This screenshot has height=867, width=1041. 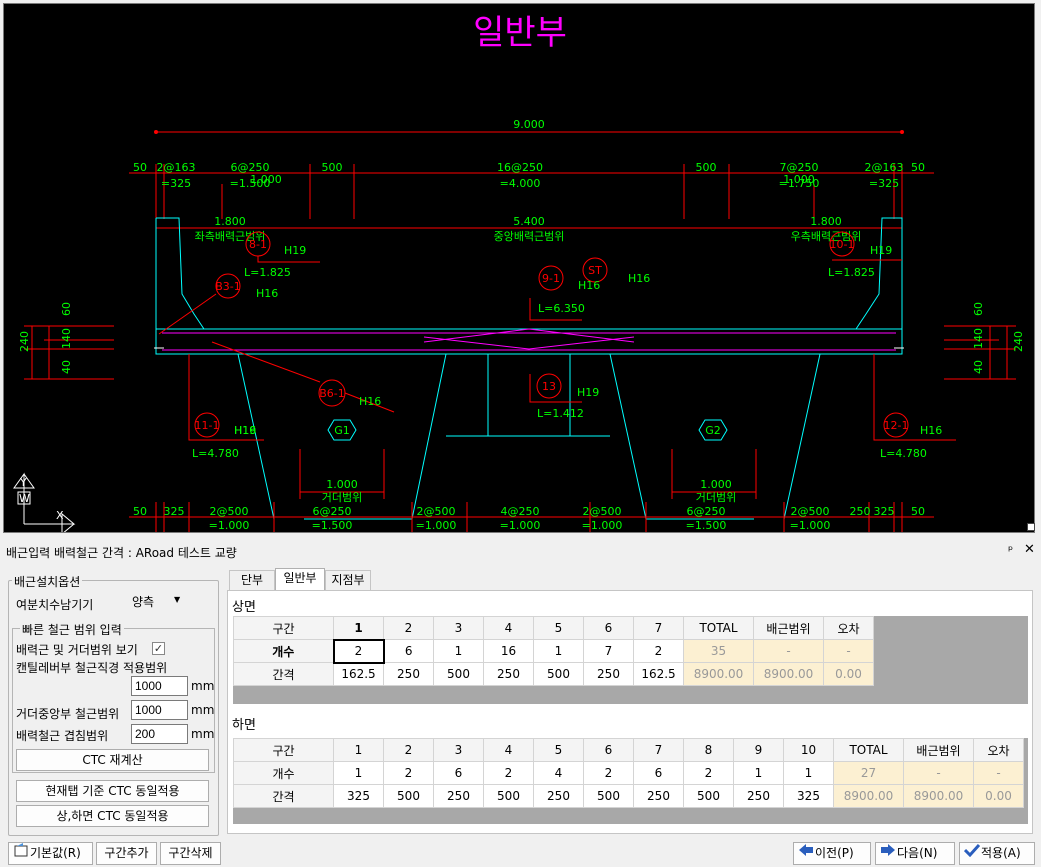 I want to click on upper-head-cell: 3, so click(x=458, y=628).